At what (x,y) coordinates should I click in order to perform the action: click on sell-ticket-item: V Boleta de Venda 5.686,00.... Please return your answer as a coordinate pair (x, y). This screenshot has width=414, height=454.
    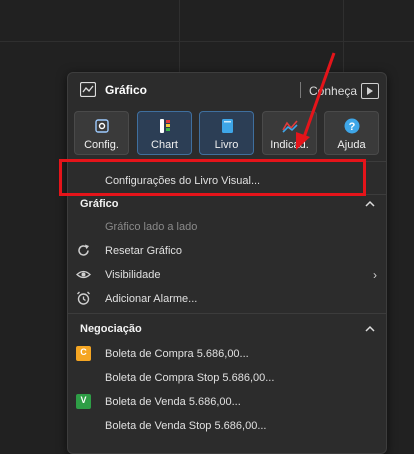
    Looking at the image, I should click on (227, 402).